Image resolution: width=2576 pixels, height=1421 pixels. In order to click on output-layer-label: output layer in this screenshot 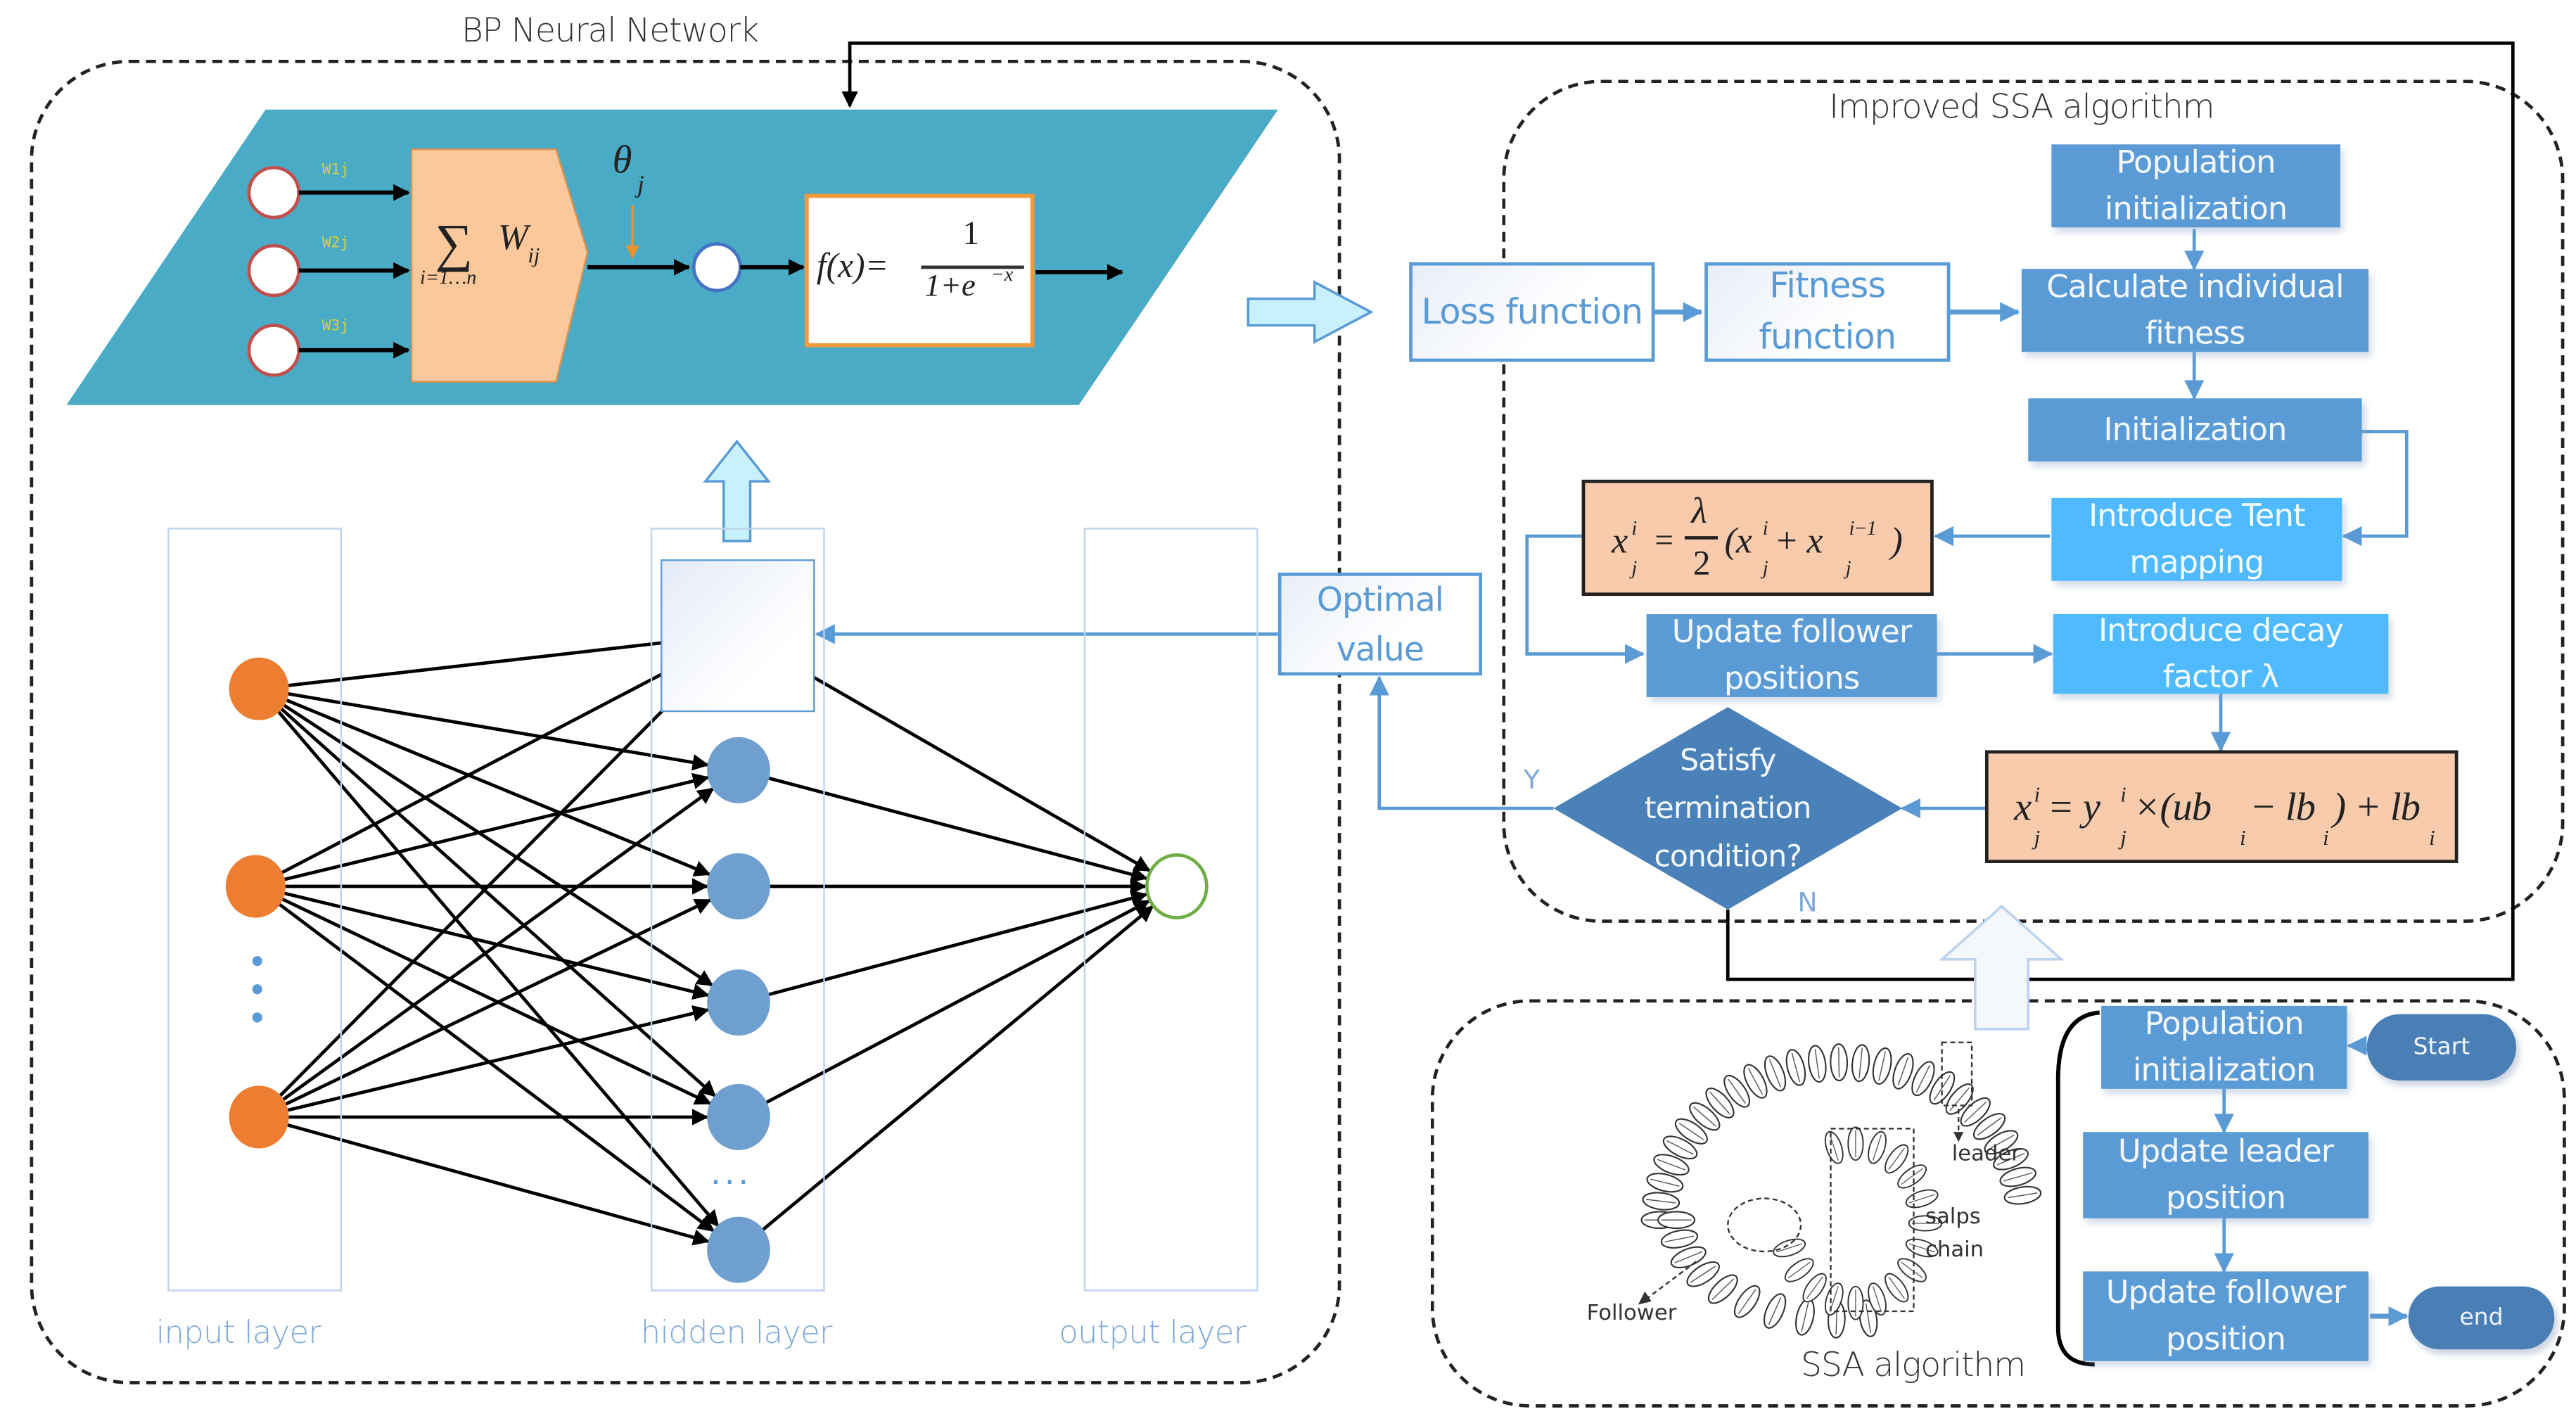, I will do `click(1152, 1332)`.